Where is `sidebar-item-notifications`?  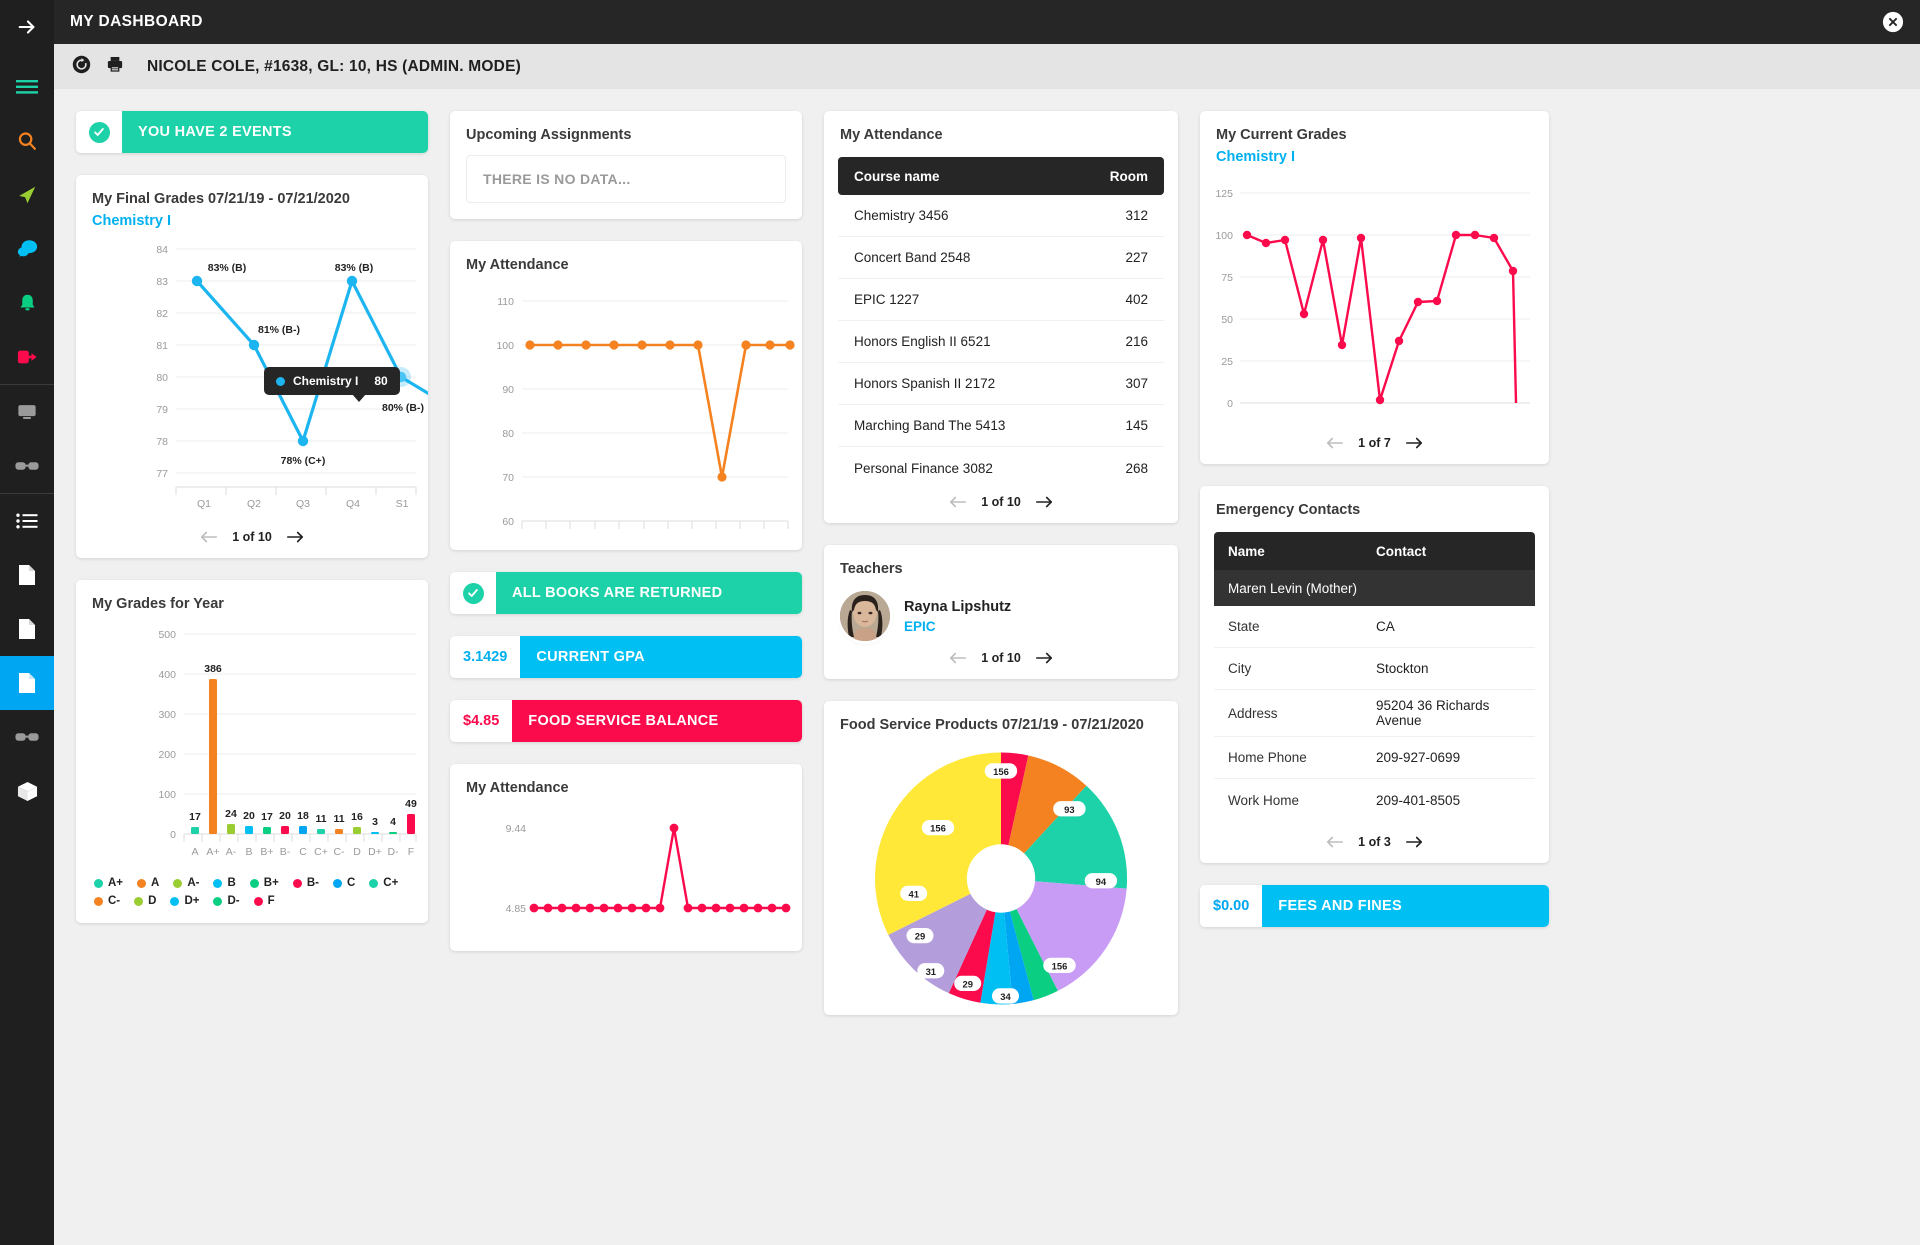
sidebar-item-notifications is located at coordinates (27, 303).